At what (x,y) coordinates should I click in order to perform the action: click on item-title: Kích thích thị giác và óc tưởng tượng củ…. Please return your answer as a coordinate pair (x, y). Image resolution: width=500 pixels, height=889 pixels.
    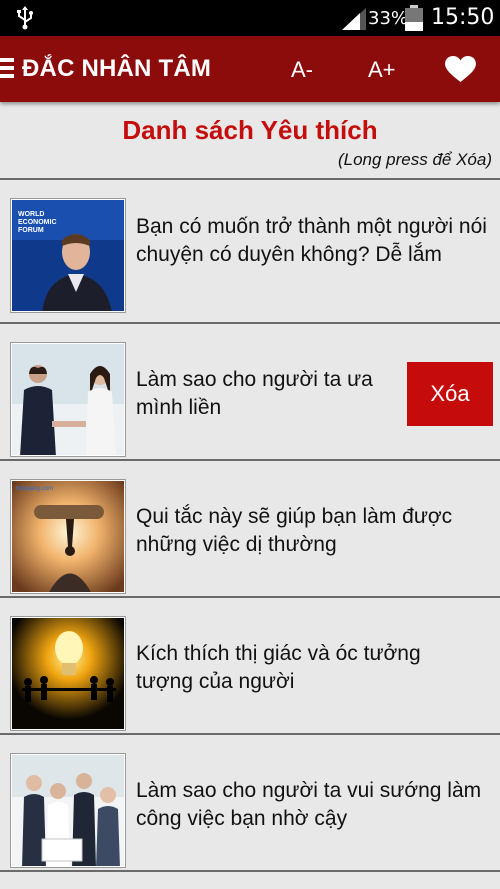
    Looking at the image, I should click on (278, 667).